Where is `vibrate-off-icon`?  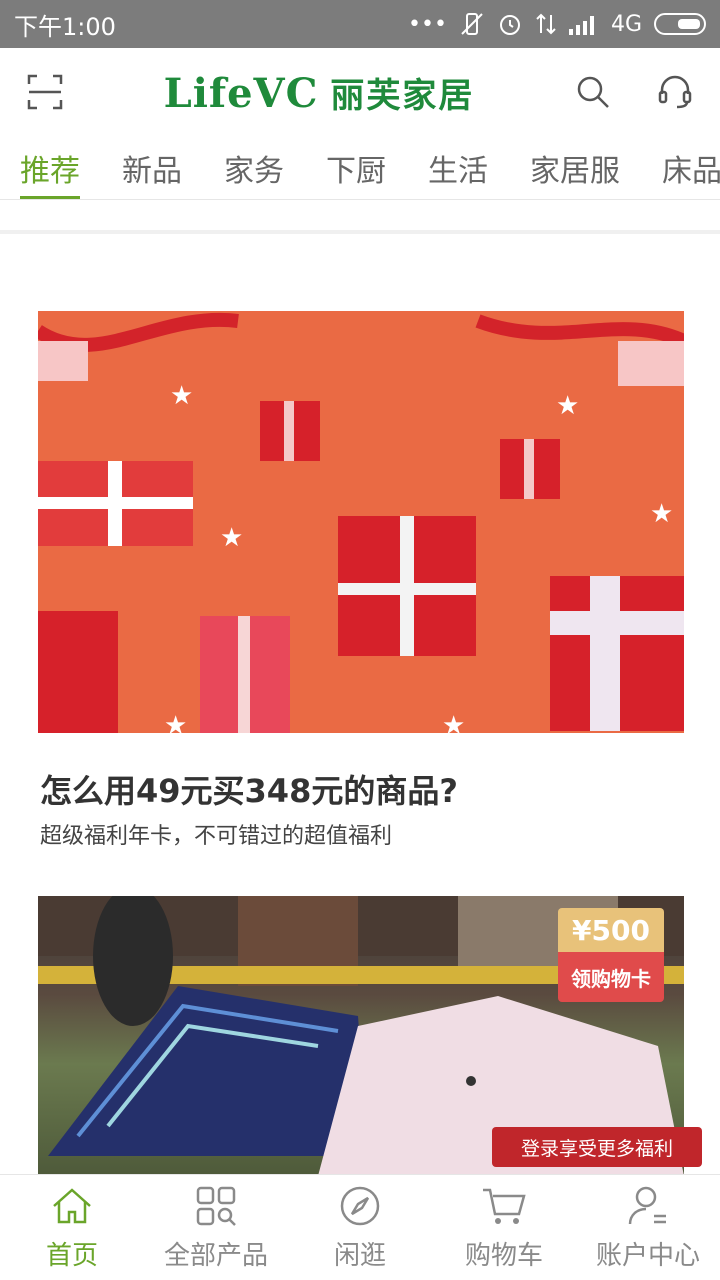
vibrate-off-icon is located at coordinates (472, 24).